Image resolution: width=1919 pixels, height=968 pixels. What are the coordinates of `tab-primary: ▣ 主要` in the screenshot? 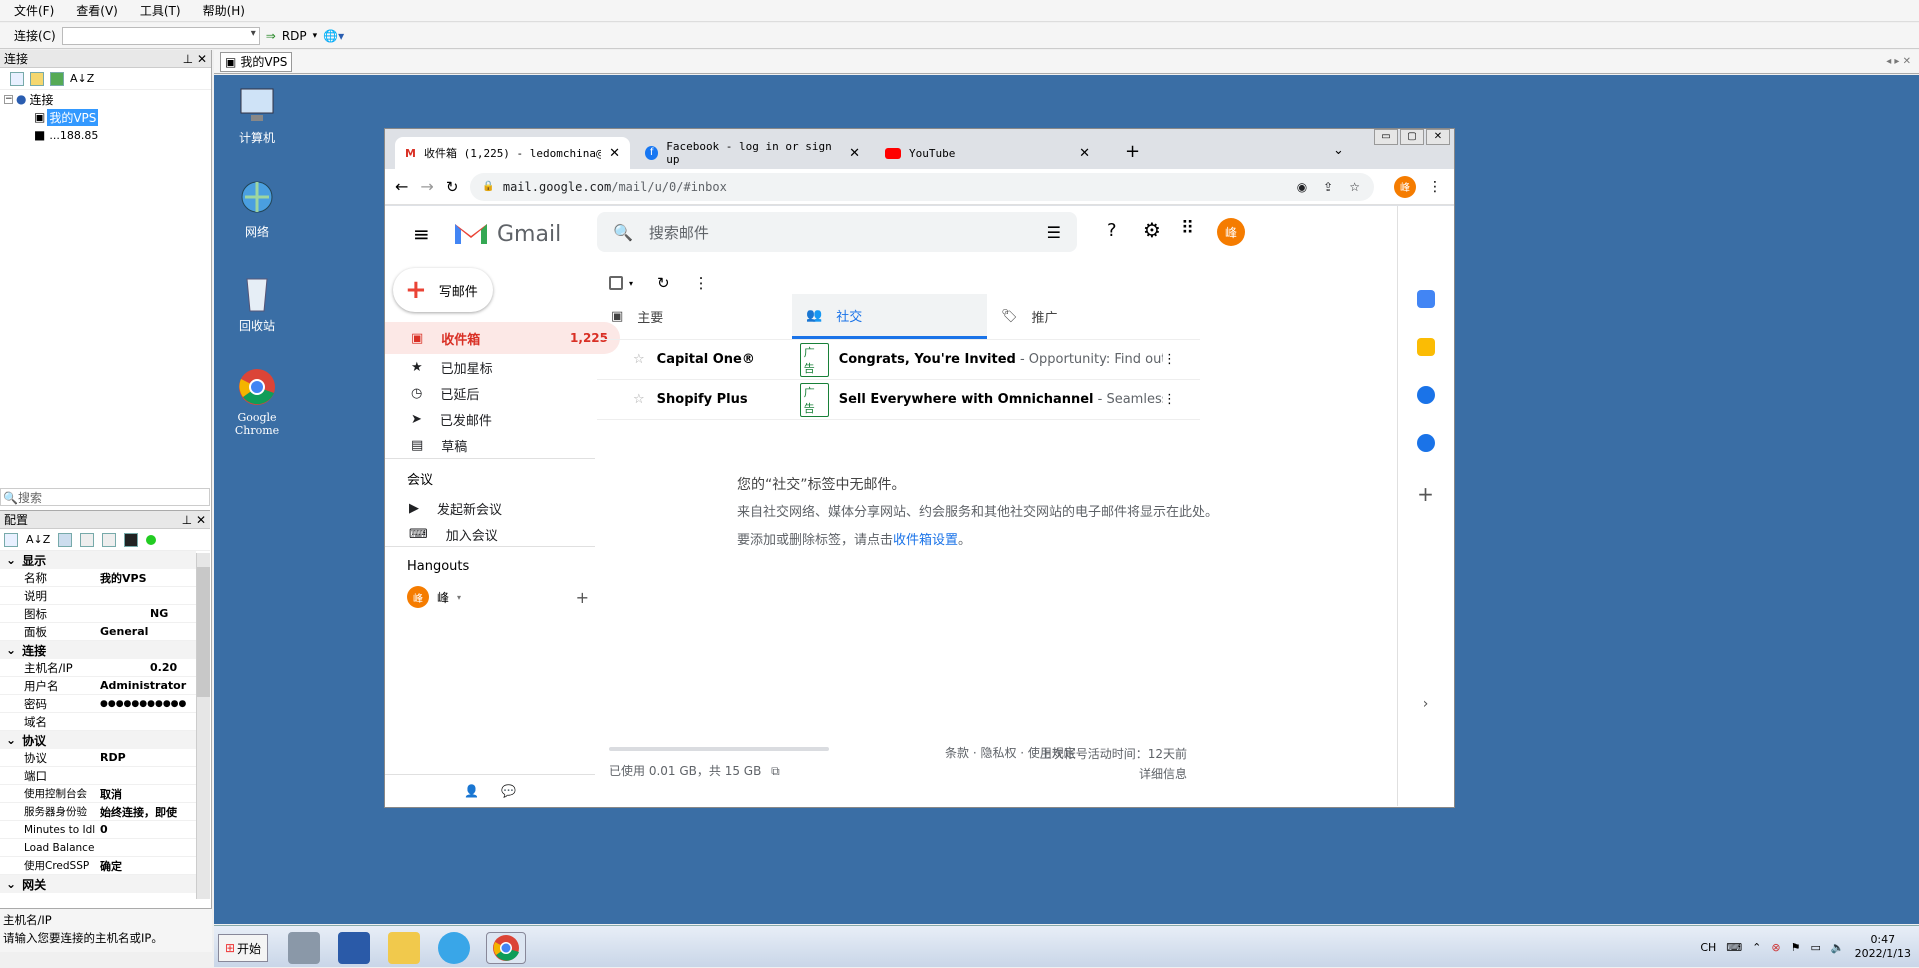 It's located at (694, 316).